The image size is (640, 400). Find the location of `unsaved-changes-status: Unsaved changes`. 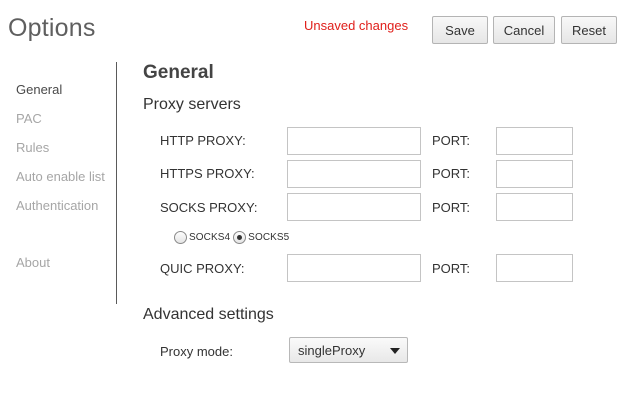

unsaved-changes-status: Unsaved changes is located at coordinates (356, 25).